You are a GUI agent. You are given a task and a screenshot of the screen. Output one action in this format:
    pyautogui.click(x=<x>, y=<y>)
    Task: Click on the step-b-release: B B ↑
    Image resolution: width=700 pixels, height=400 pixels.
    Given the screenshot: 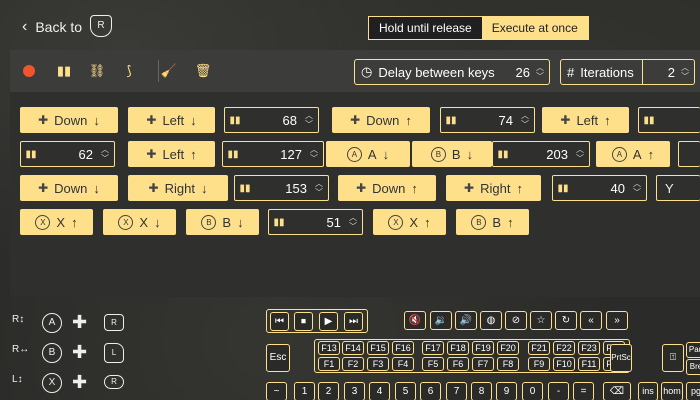 What is the action you would take?
    pyautogui.click(x=492, y=222)
    